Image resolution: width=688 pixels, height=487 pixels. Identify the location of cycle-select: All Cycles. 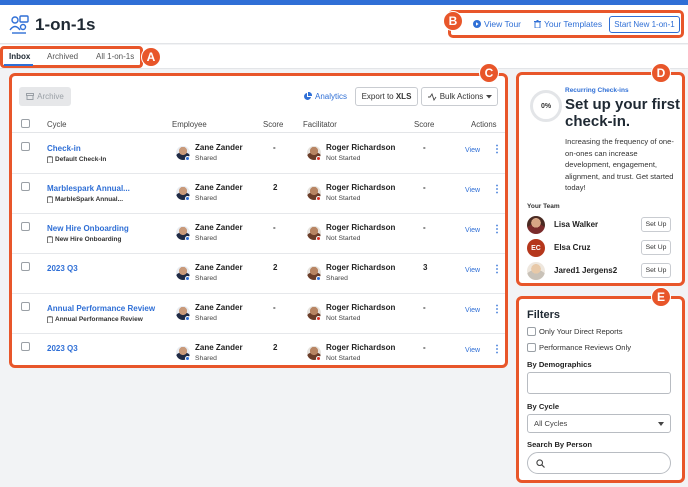
(599, 423).